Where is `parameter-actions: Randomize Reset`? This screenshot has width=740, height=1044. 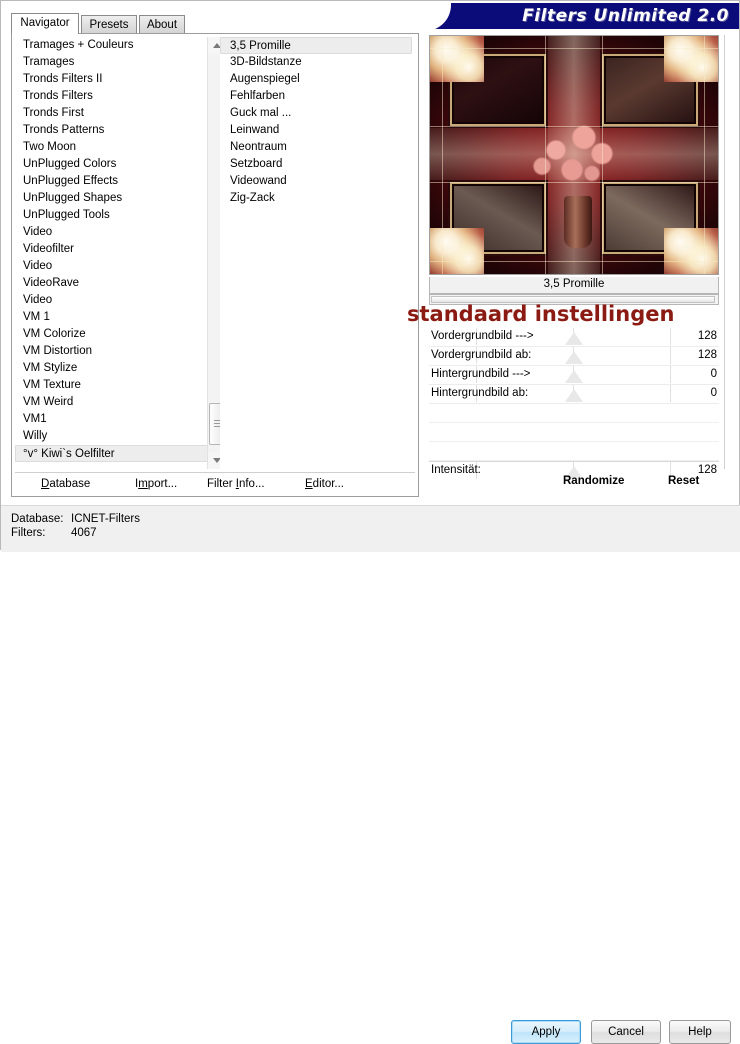
parameter-actions: Randomize Reset is located at coordinates (574, 481).